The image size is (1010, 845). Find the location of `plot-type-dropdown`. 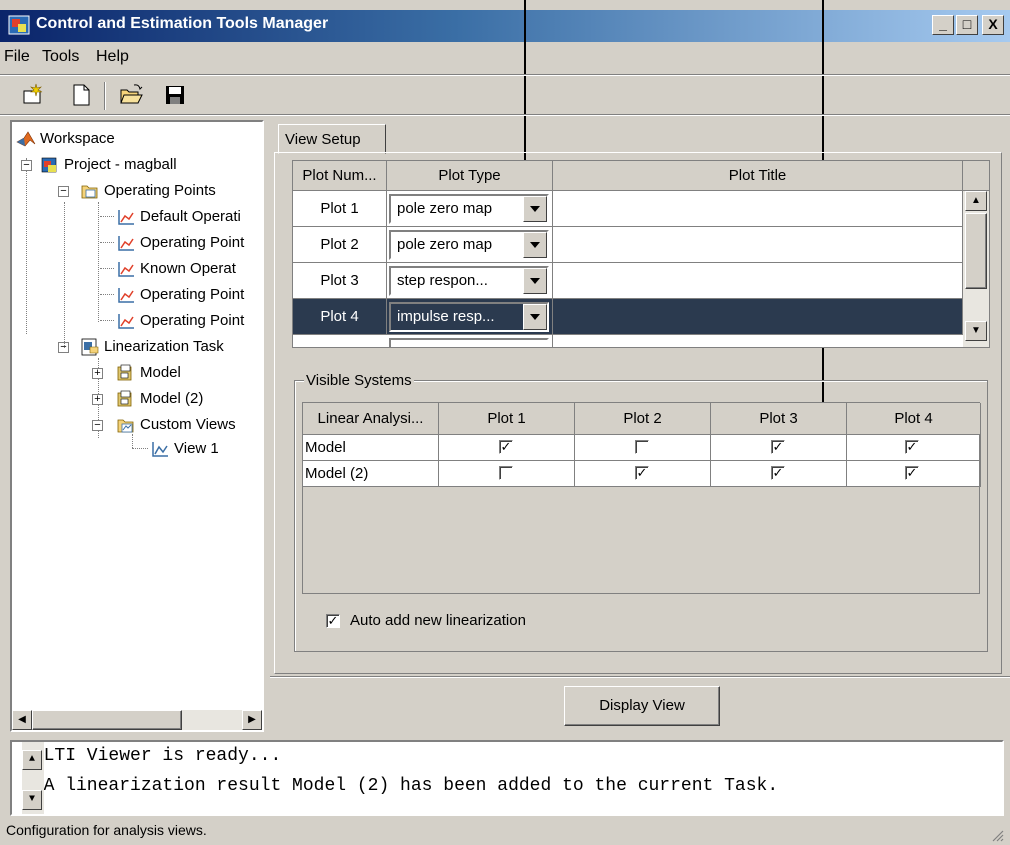

plot-type-dropdown is located at coordinates (469, 342).